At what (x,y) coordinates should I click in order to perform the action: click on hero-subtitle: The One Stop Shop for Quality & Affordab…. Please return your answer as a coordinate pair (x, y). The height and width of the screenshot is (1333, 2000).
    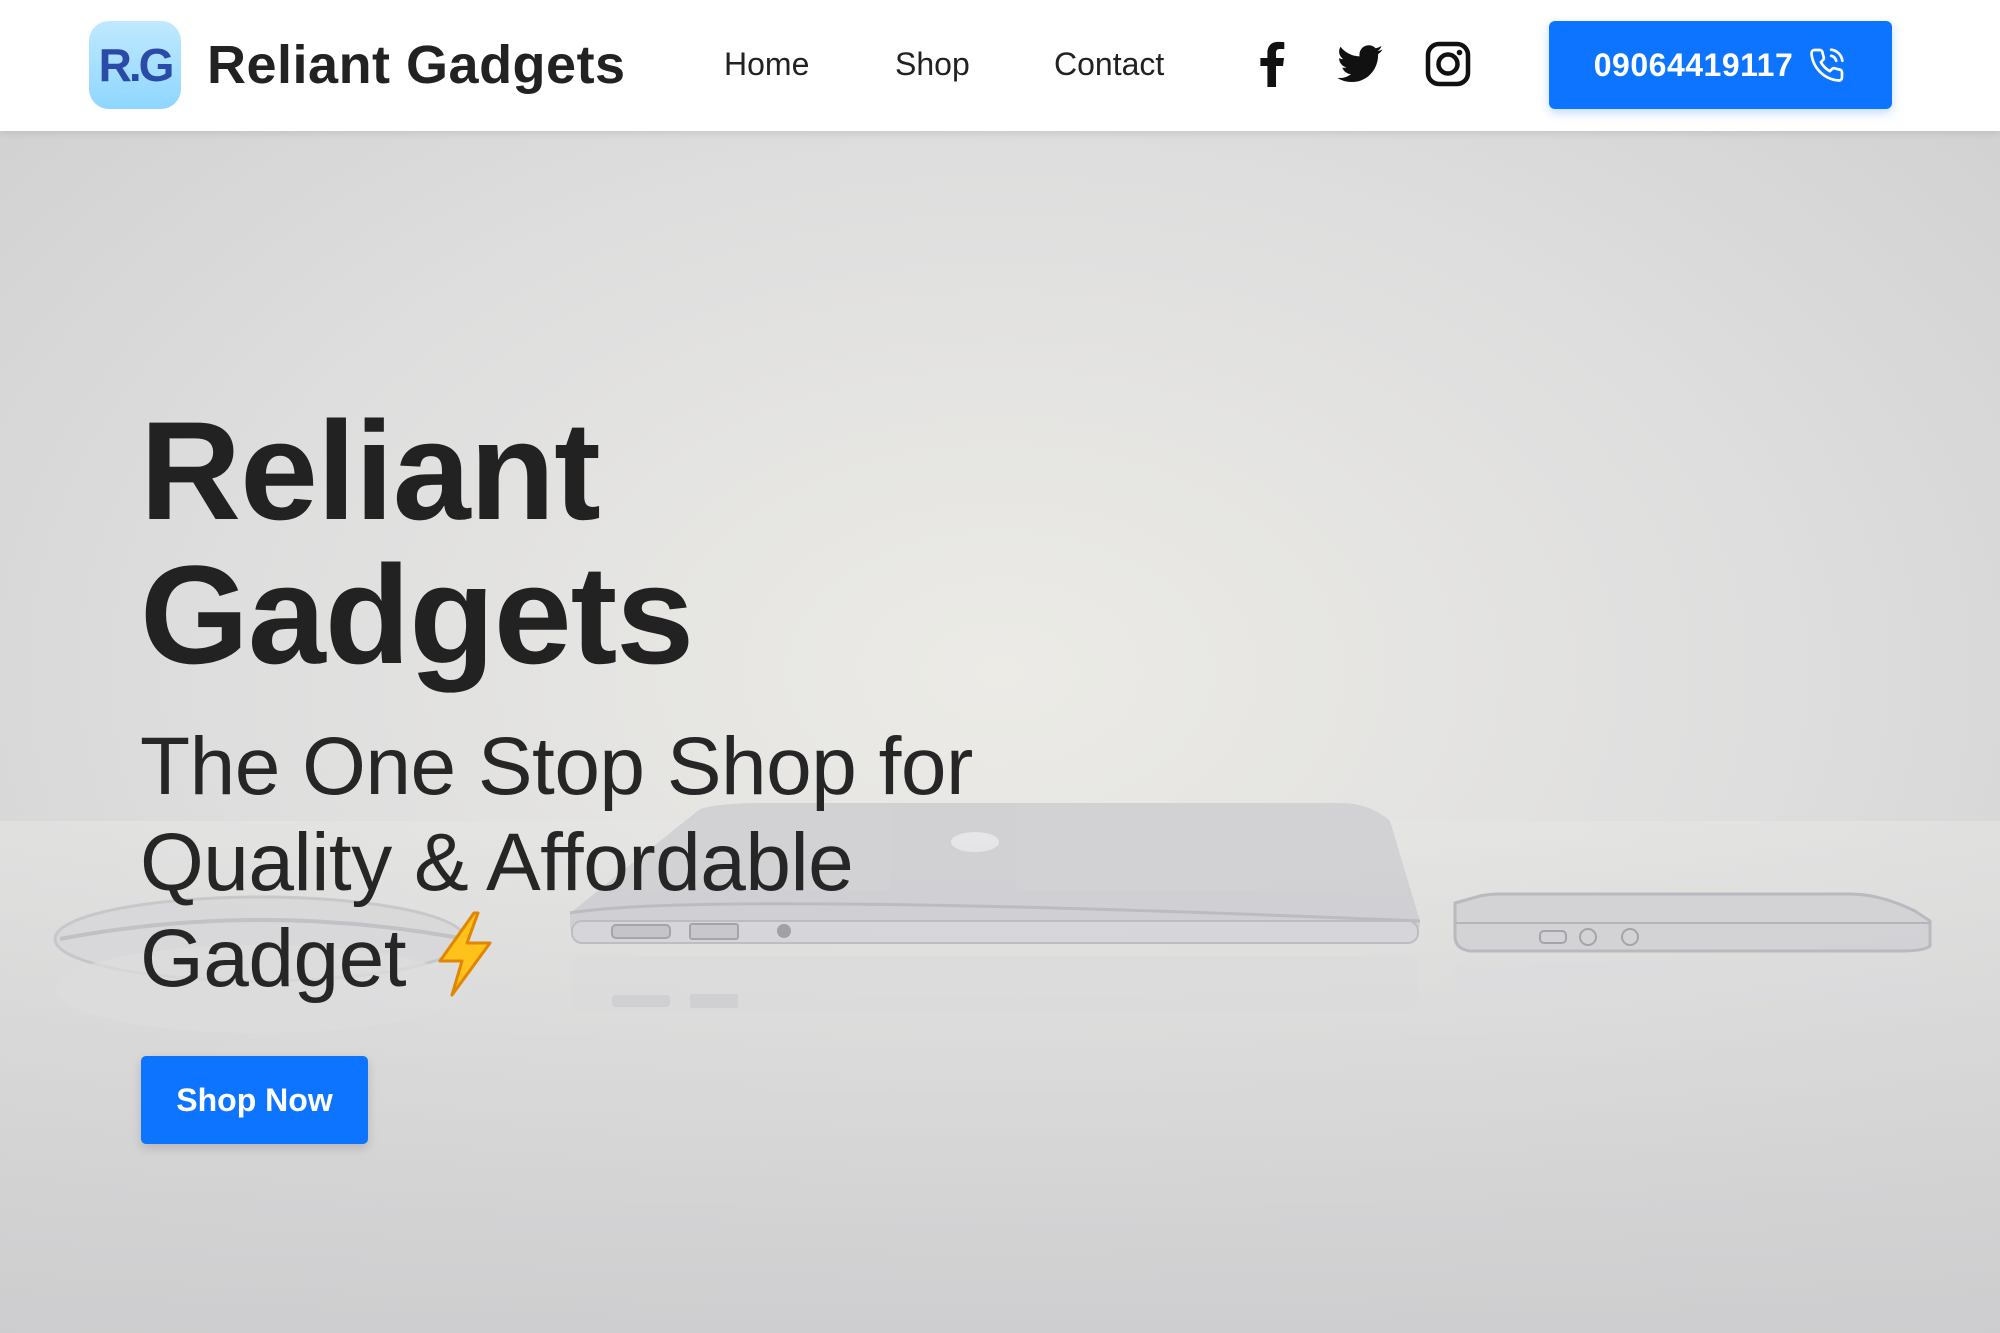
    Looking at the image, I should click on (600, 868).